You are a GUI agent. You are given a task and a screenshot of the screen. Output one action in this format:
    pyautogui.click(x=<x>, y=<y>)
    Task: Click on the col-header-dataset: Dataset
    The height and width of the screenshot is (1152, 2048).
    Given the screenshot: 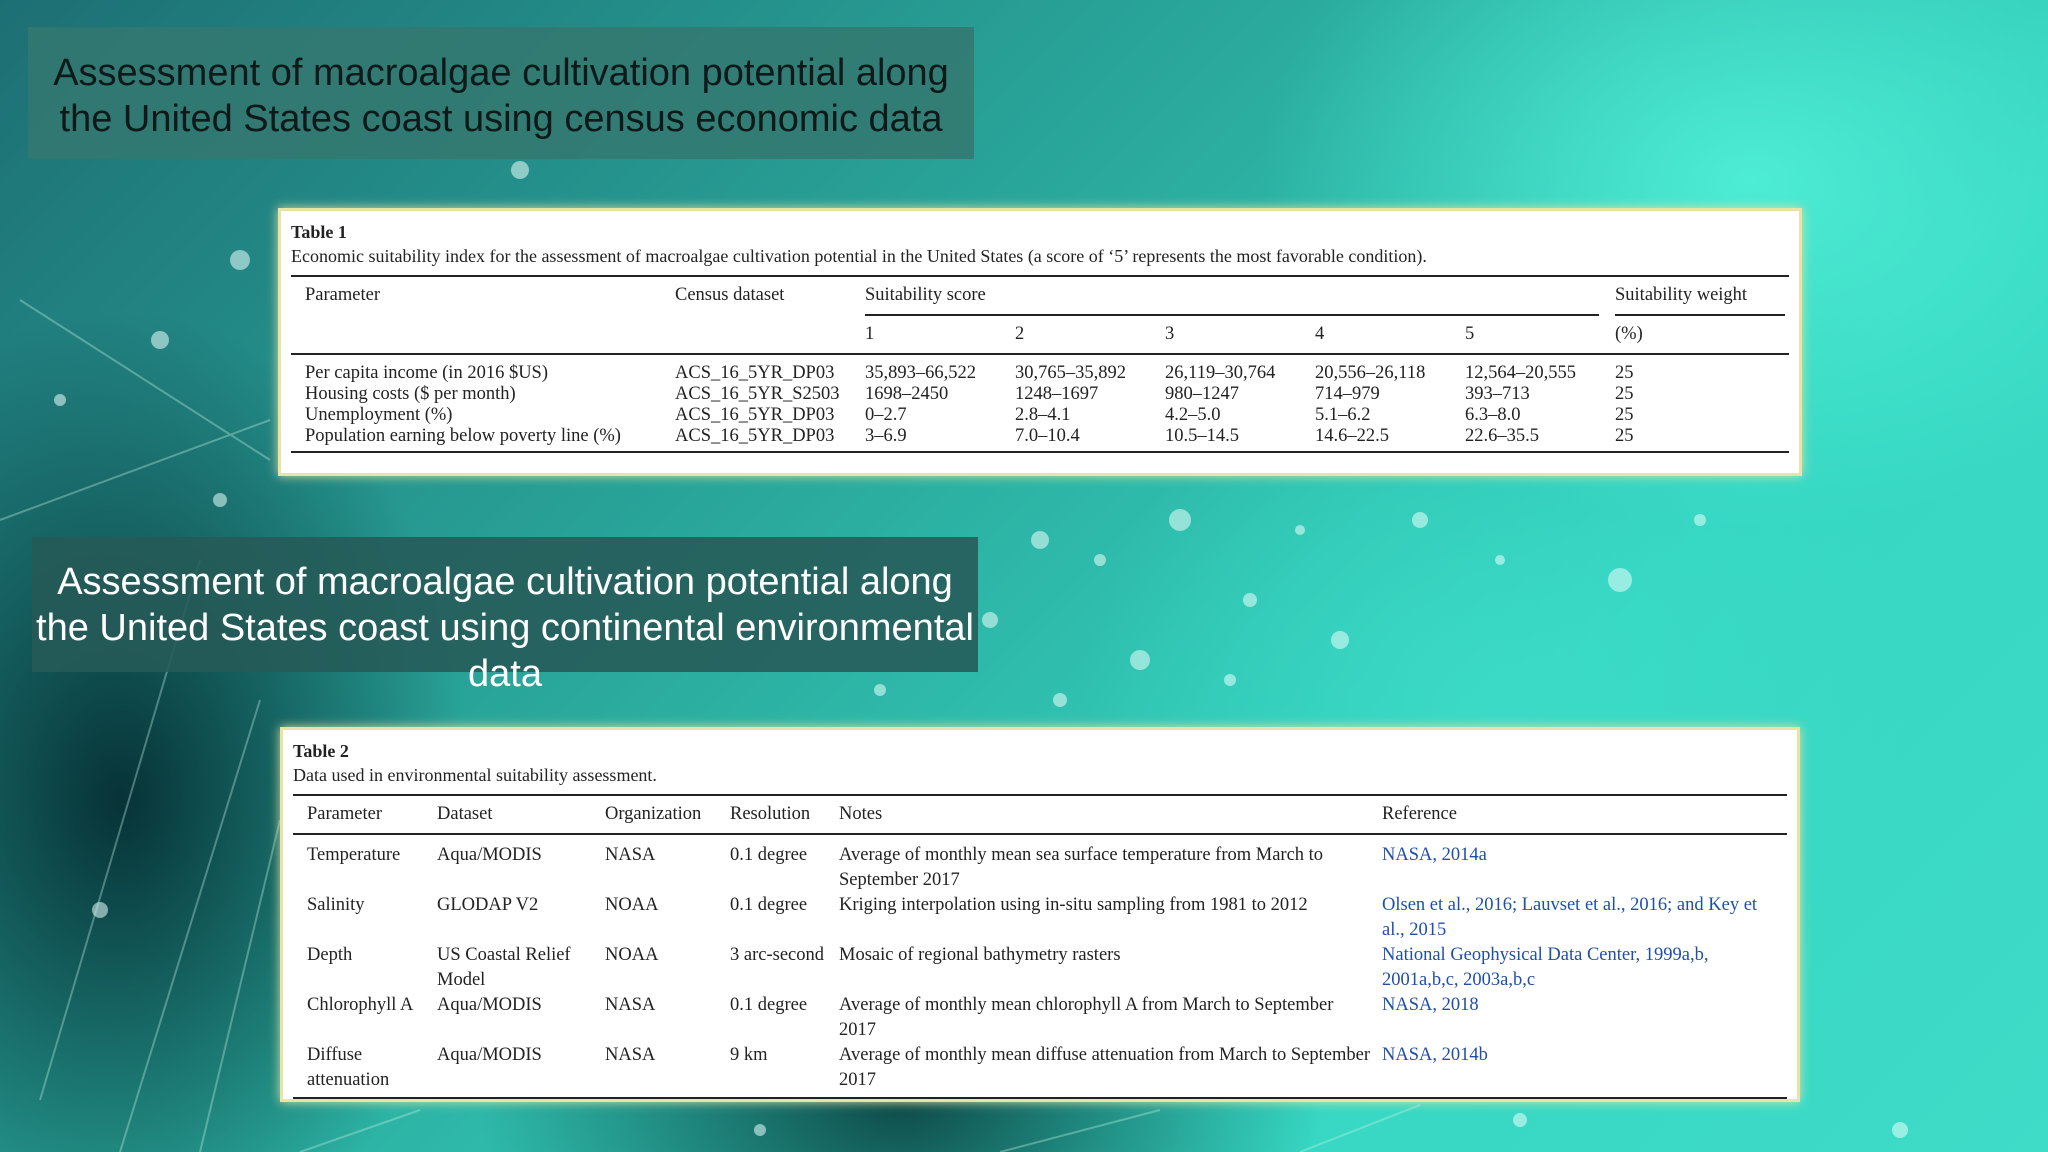 What is the action you would take?
    pyautogui.click(x=465, y=814)
    